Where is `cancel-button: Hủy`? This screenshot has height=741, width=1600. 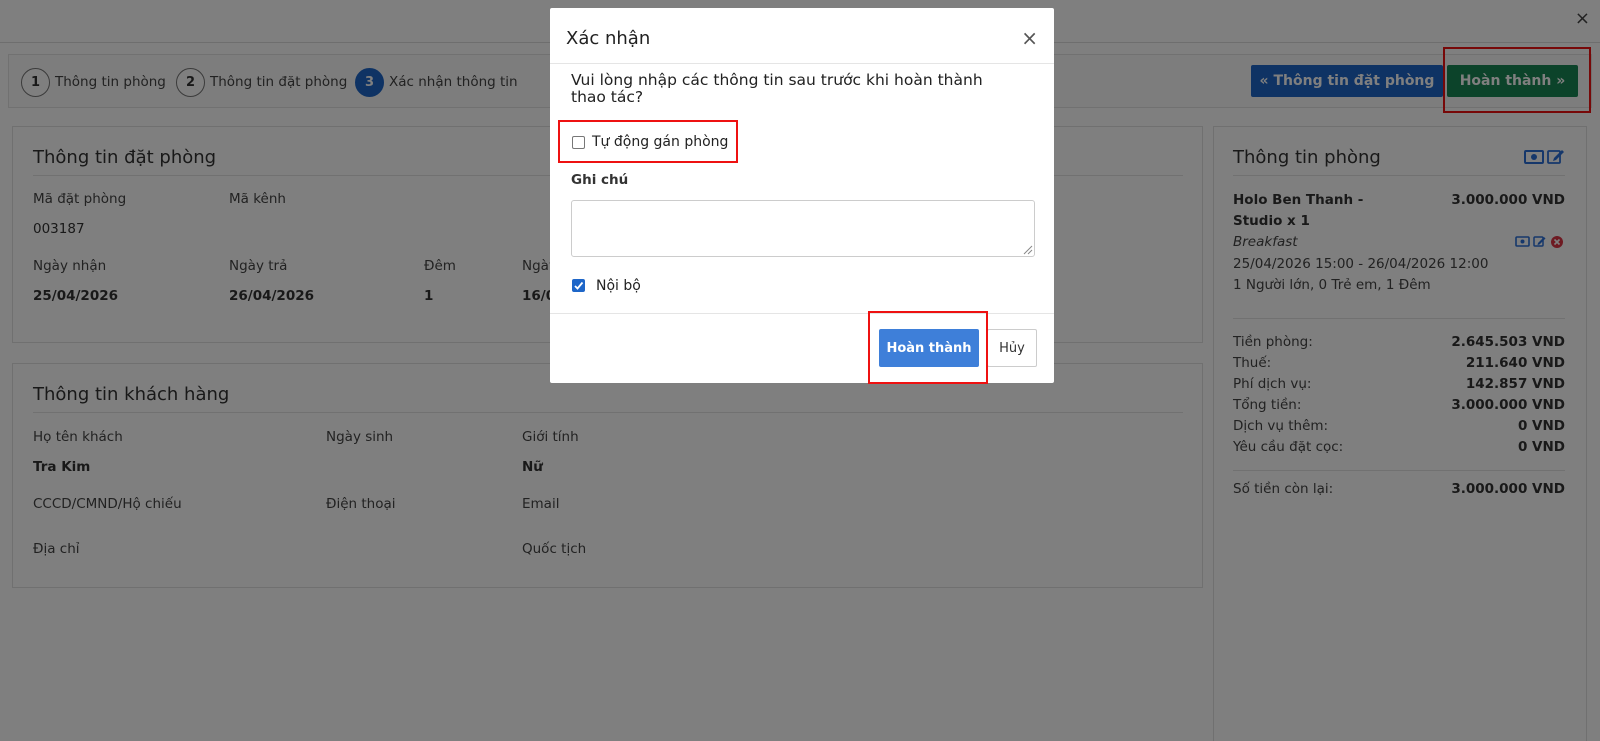 cancel-button: Hủy is located at coordinates (1012, 348).